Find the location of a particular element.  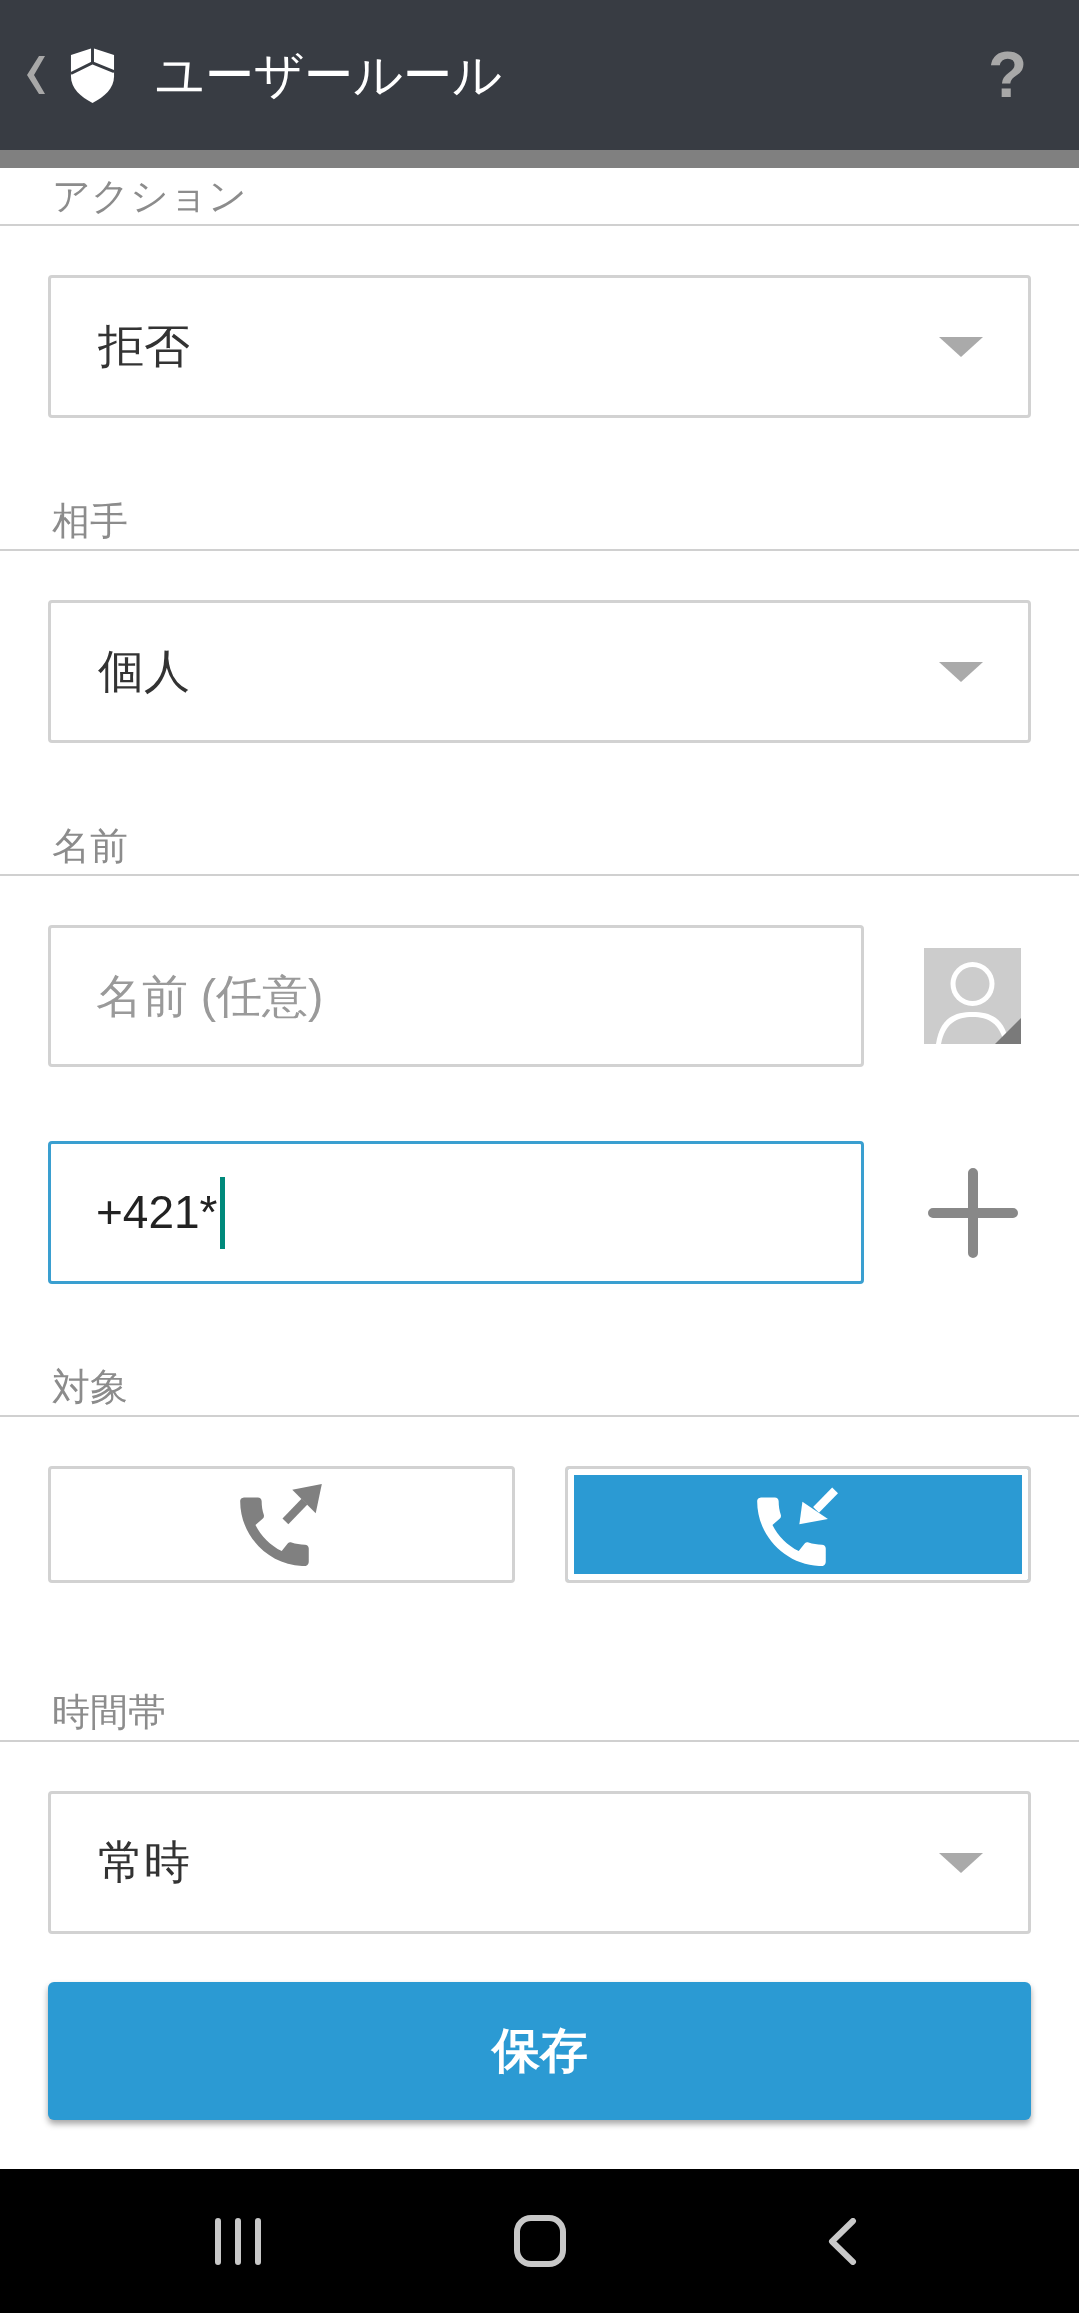

section-label: アクション is located at coordinates (149, 197).